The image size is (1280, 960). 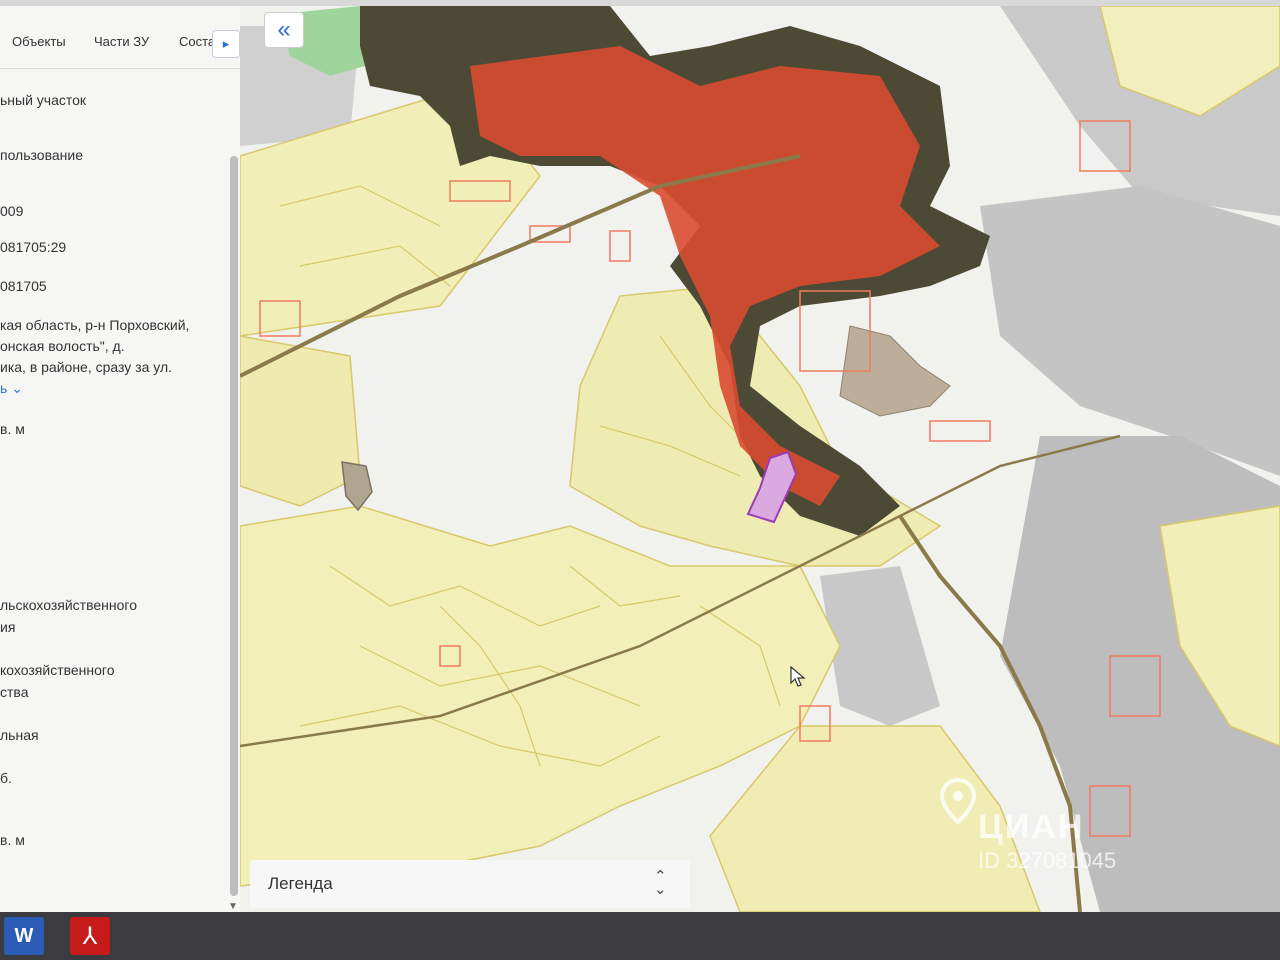 I want to click on category-line-2: ия, so click(x=8, y=627).